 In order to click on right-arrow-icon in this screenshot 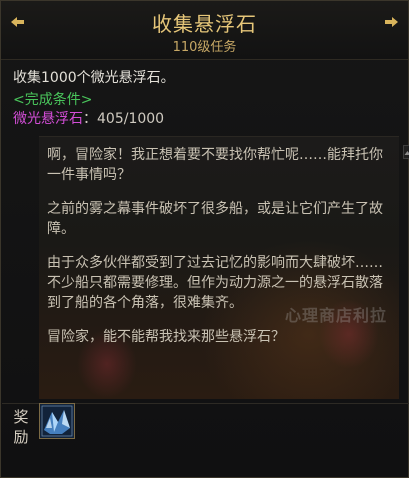, I will do `click(391, 21)`.